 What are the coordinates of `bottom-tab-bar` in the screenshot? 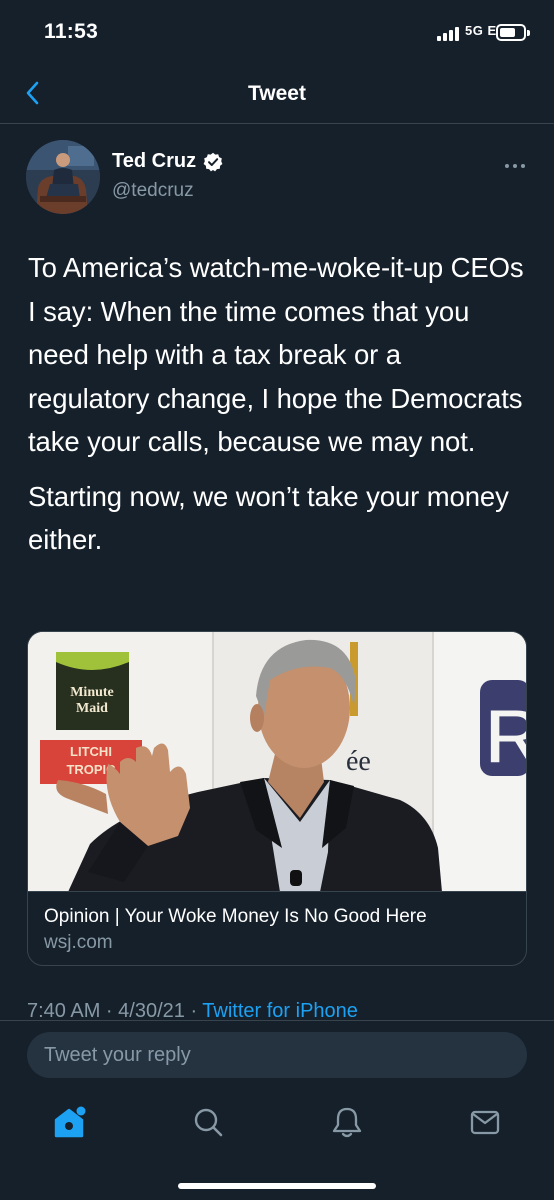 It's located at (277, 1144).